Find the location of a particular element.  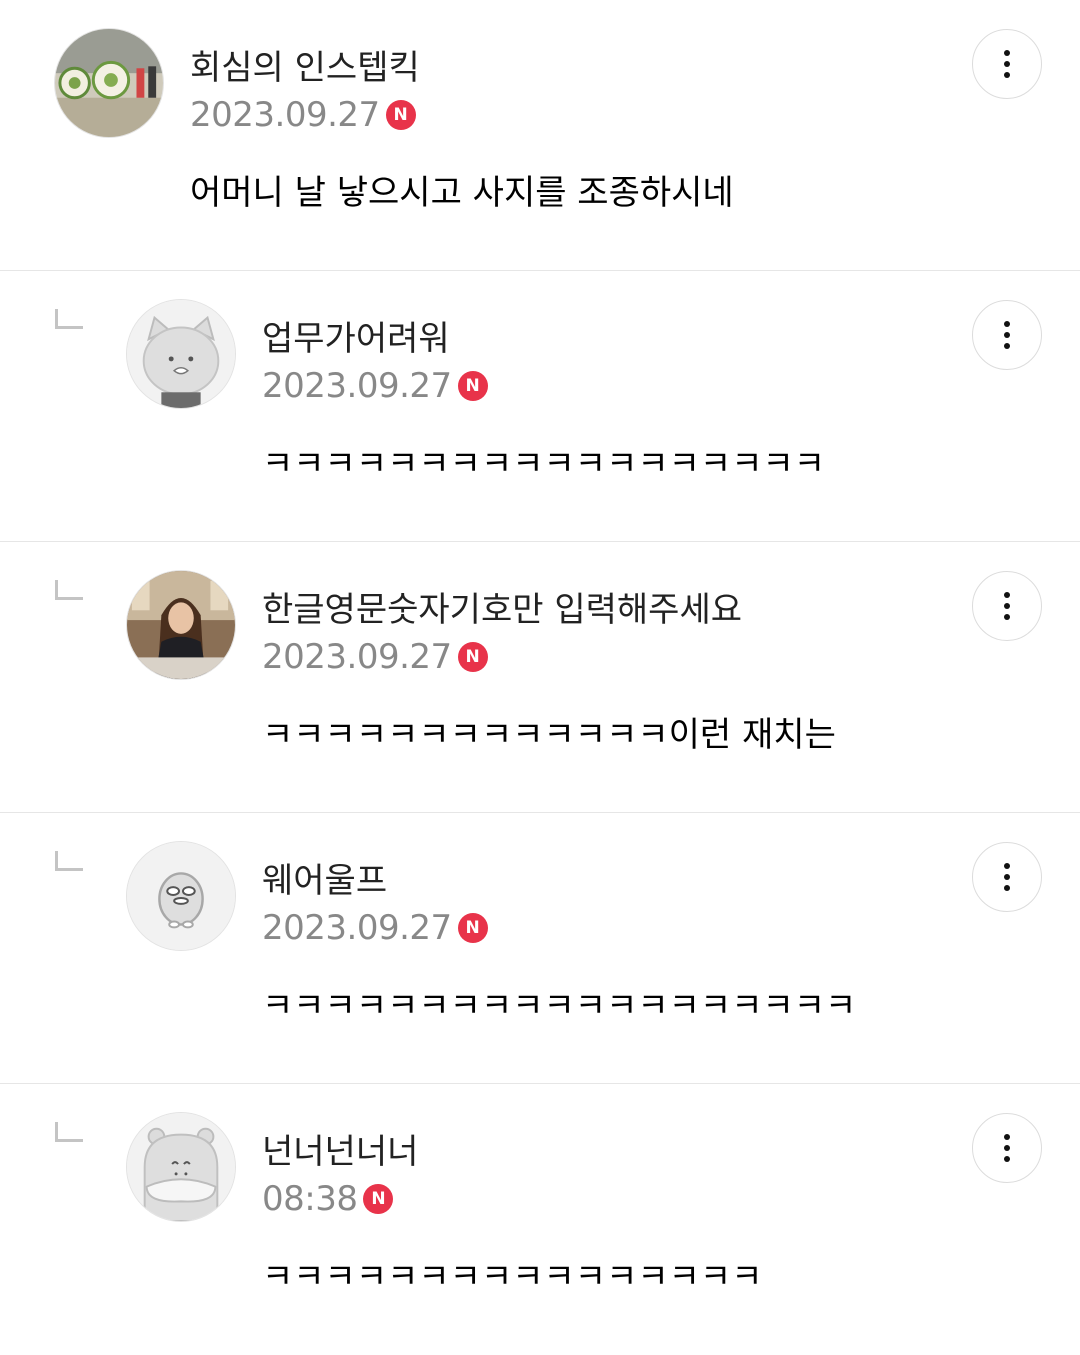

comment-text: ㅋㅋㅋㅋㅋㅋㅋㅋㅋㅋㅋㅋㅋ이런 재치는 is located at coordinates (549, 735).